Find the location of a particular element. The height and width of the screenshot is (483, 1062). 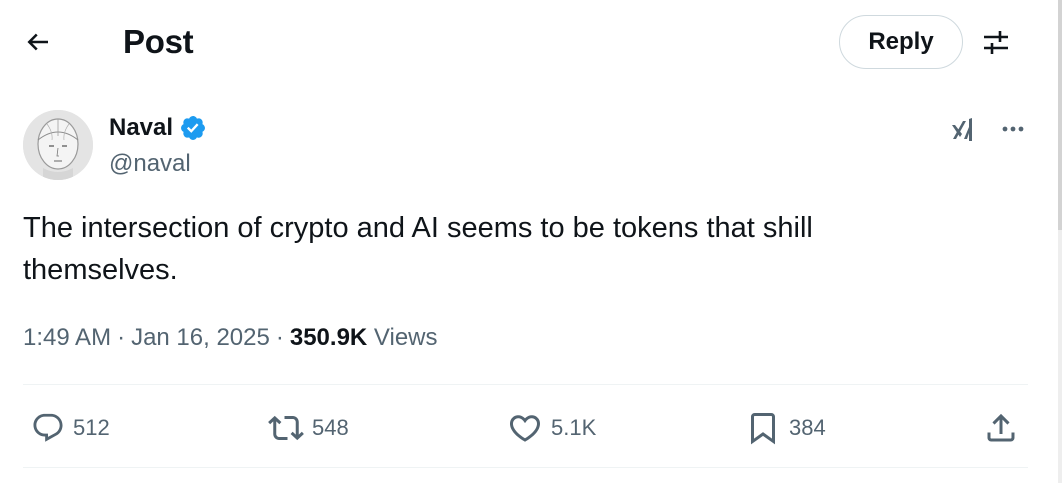

more-options-button is located at coordinates (1013, 129).